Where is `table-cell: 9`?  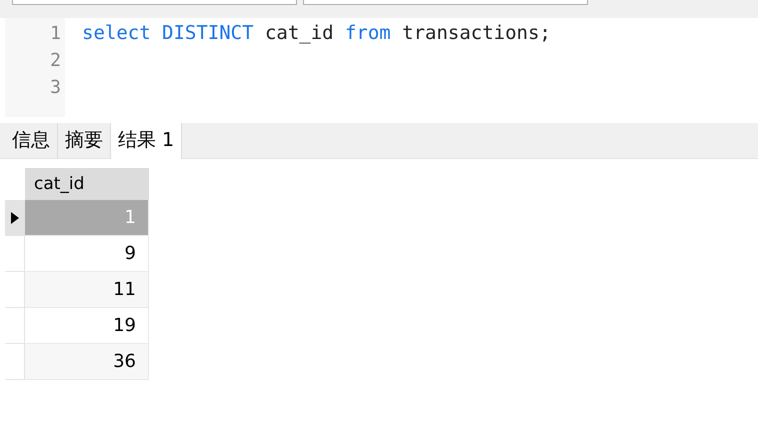
table-cell: 9 is located at coordinates (87, 254).